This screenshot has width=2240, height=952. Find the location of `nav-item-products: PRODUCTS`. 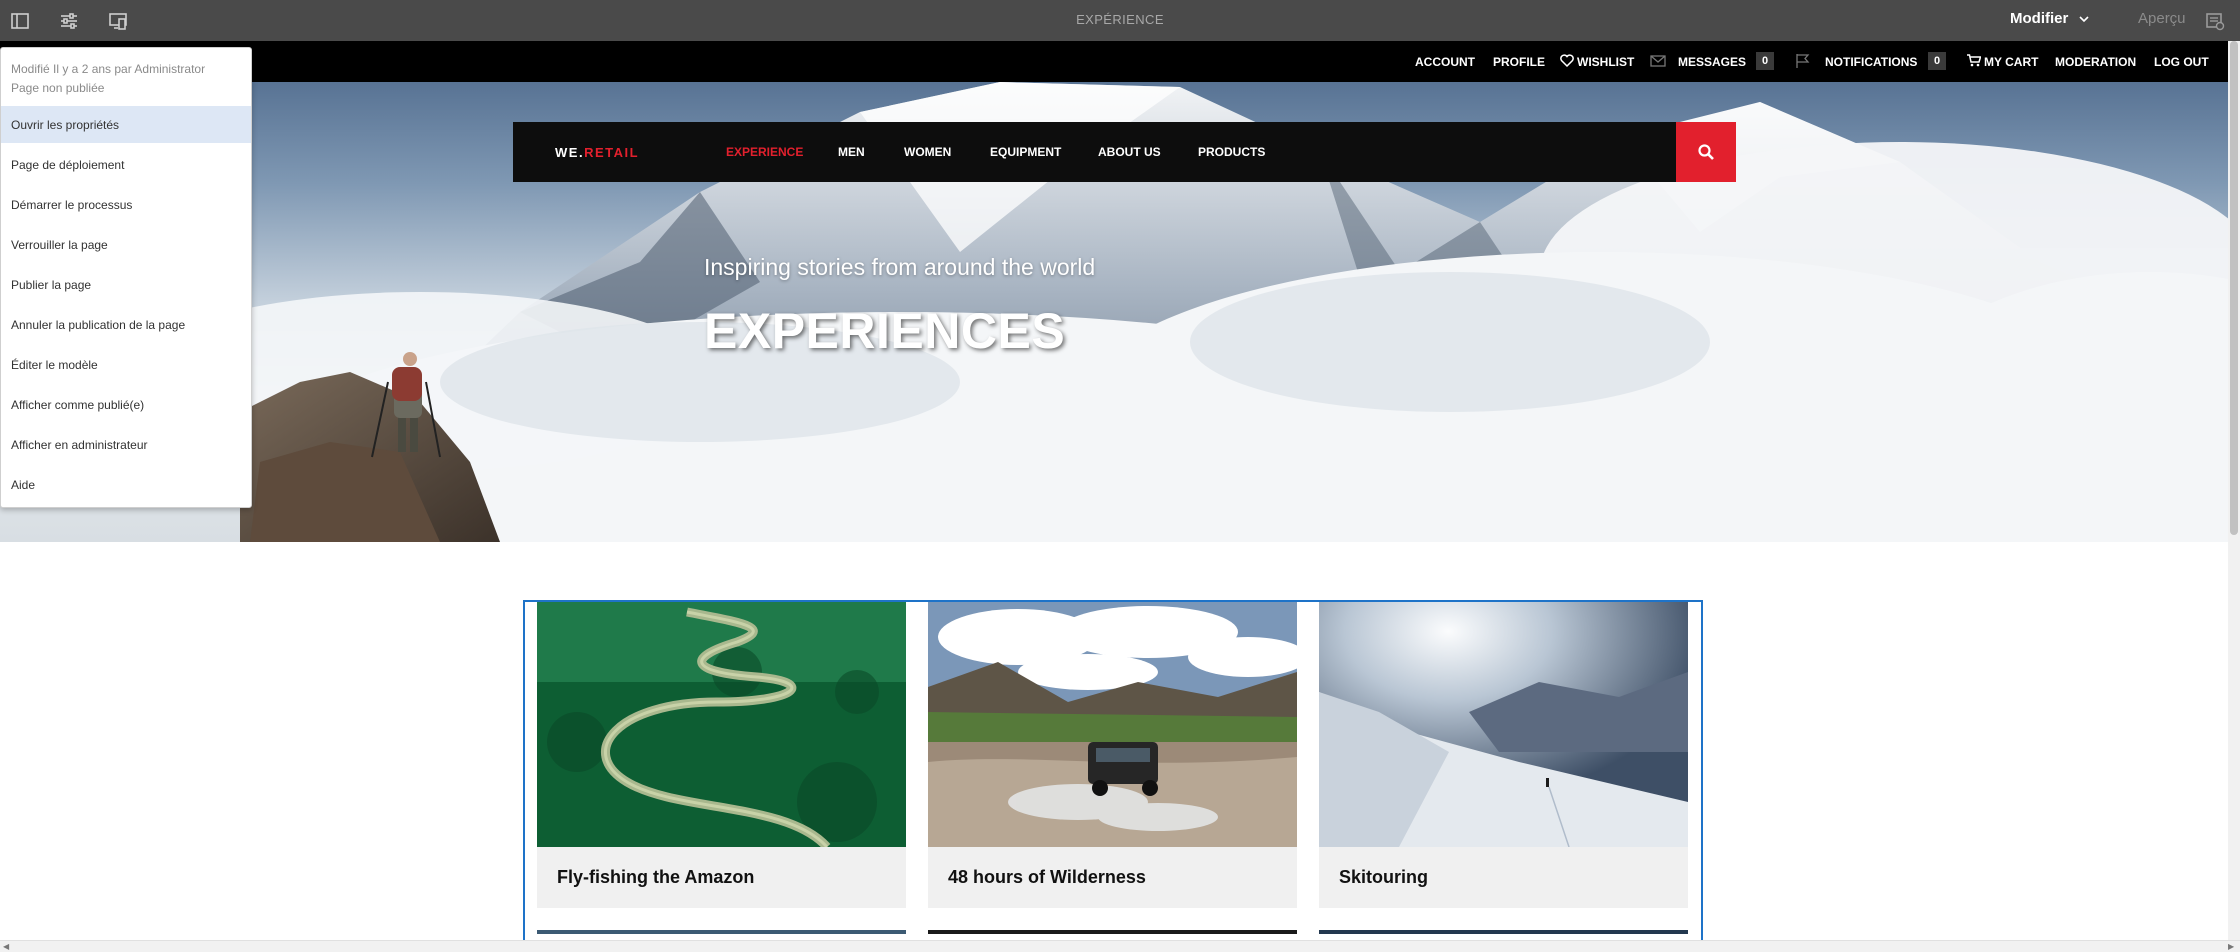

nav-item-products: PRODUCTS is located at coordinates (1231, 152).